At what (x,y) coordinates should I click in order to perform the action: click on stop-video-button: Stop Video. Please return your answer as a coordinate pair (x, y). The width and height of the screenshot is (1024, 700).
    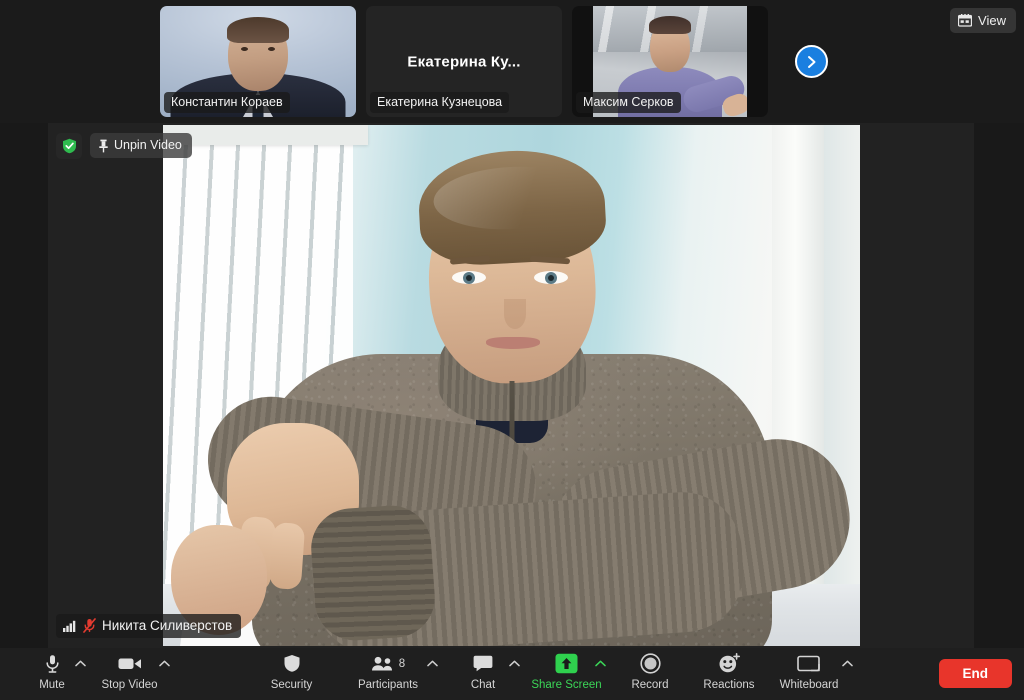
    Looking at the image, I should click on (129, 674).